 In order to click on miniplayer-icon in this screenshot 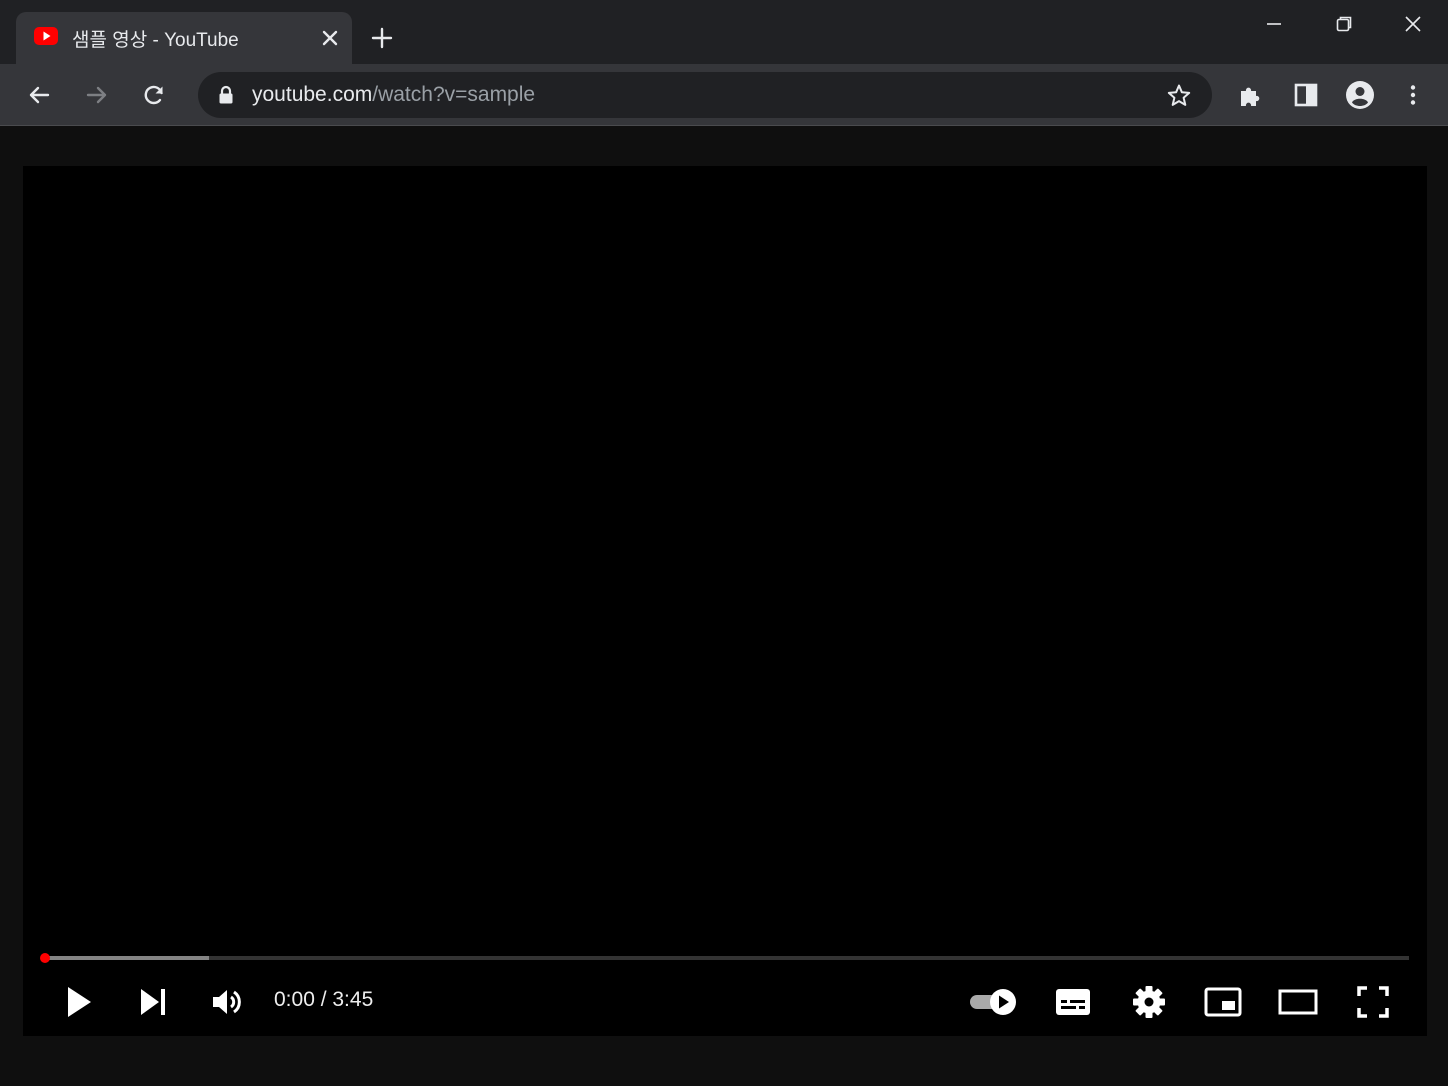, I will do `click(1223, 1002)`.